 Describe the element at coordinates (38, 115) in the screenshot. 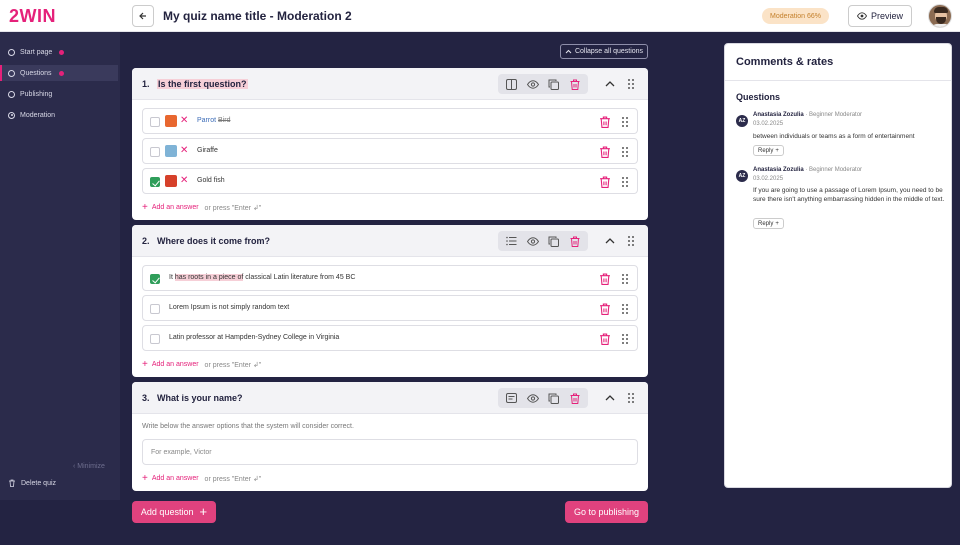

I see `sidebar-item-label: Moderation` at that location.